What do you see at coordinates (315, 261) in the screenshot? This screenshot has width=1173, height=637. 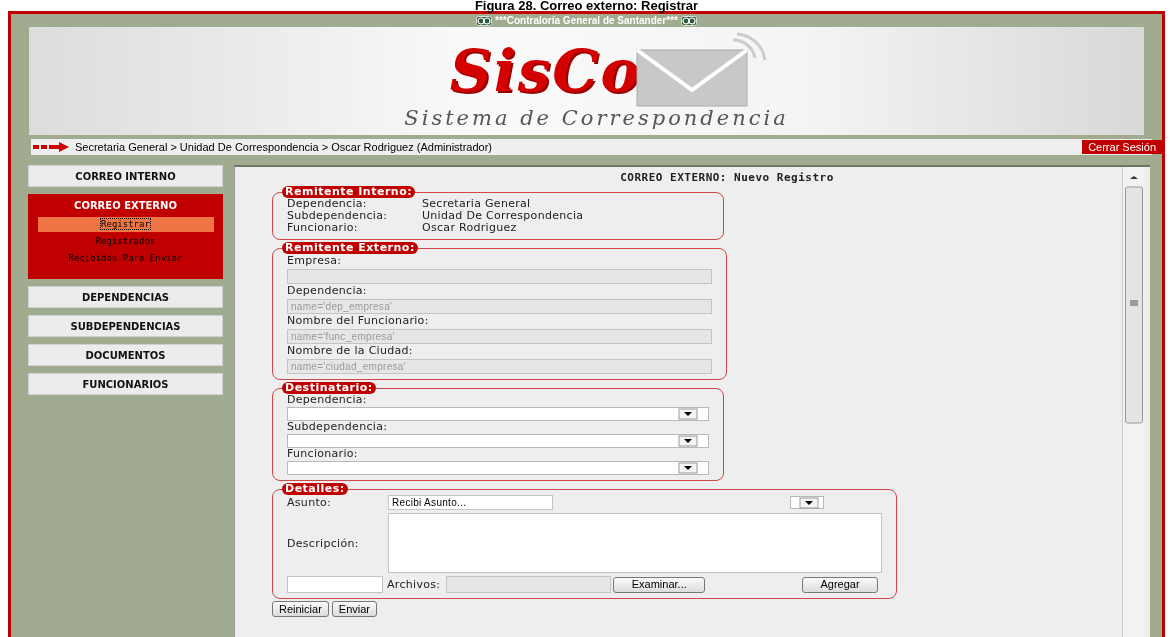 I see `field-label: Empresa:` at bounding box center [315, 261].